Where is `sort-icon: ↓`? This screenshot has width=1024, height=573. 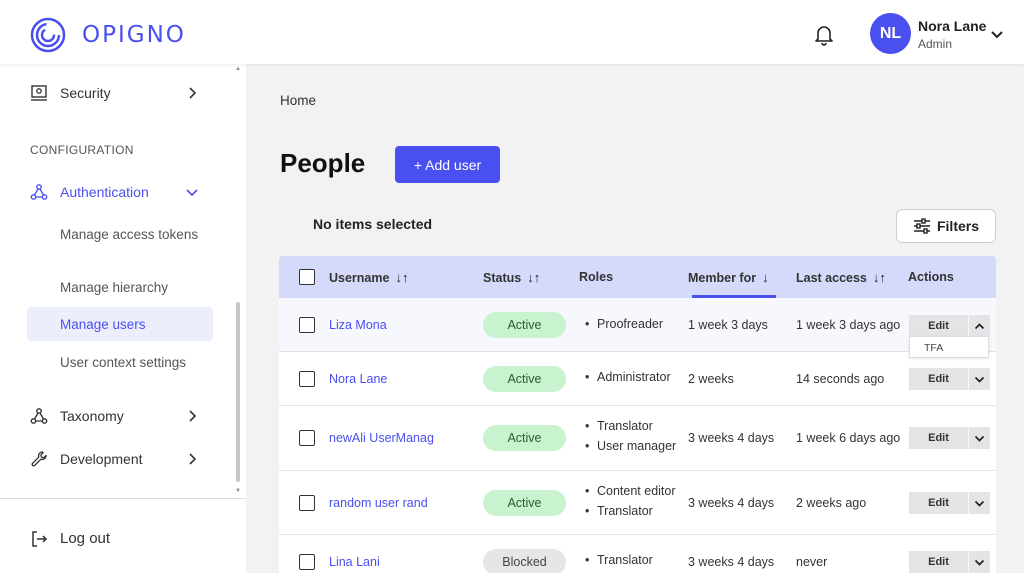
sort-icon: ↓ is located at coordinates (765, 277).